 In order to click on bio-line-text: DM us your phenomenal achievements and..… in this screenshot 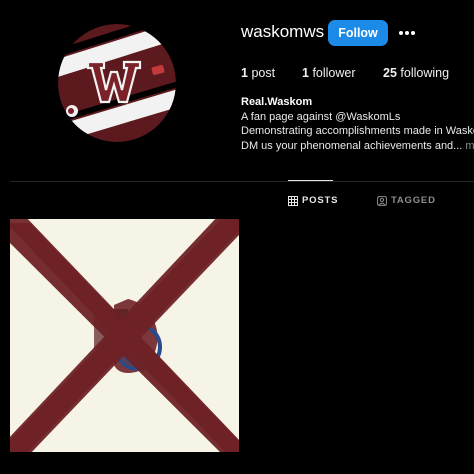, I will do `click(352, 145)`.